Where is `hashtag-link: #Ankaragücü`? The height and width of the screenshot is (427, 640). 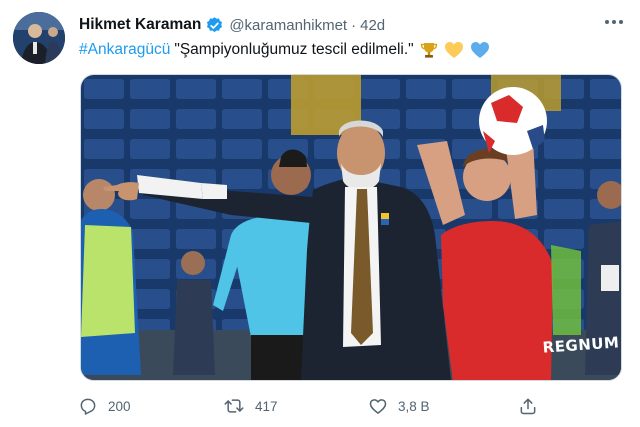 hashtag-link: #Ankaragücü is located at coordinates (124, 50).